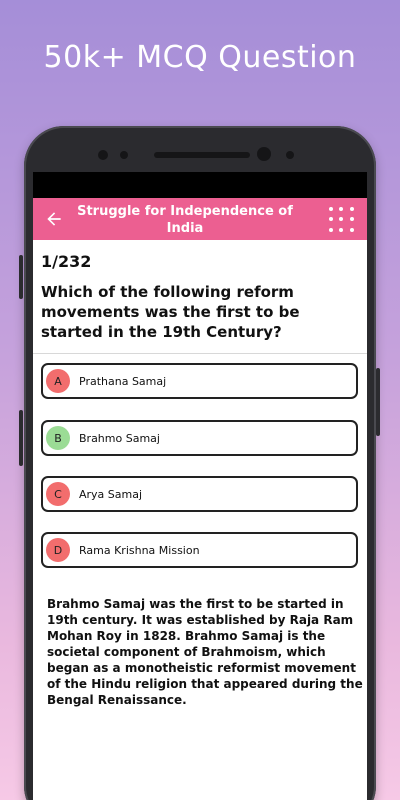 Image resolution: width=400 pixels, height=800 pixels. What do you see at coordinates (66, 261) in the screenshot?
I see `question-counter: 1/232` at bounding box center [66, 261].